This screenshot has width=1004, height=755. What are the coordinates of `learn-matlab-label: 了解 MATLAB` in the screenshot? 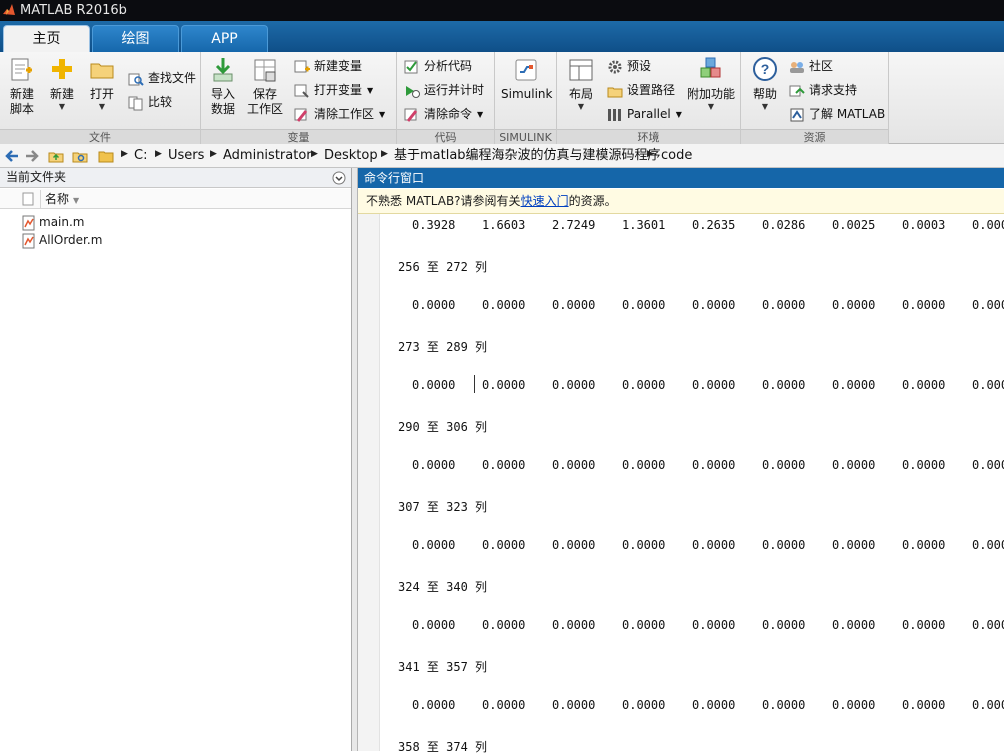 It's located at (847, 114).